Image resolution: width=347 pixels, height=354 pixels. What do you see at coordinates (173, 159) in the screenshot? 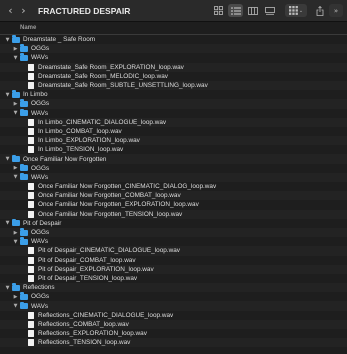
I see `folder-row: ▼ Once Familiar Now Forgotten` at bounding box center [173, 159].